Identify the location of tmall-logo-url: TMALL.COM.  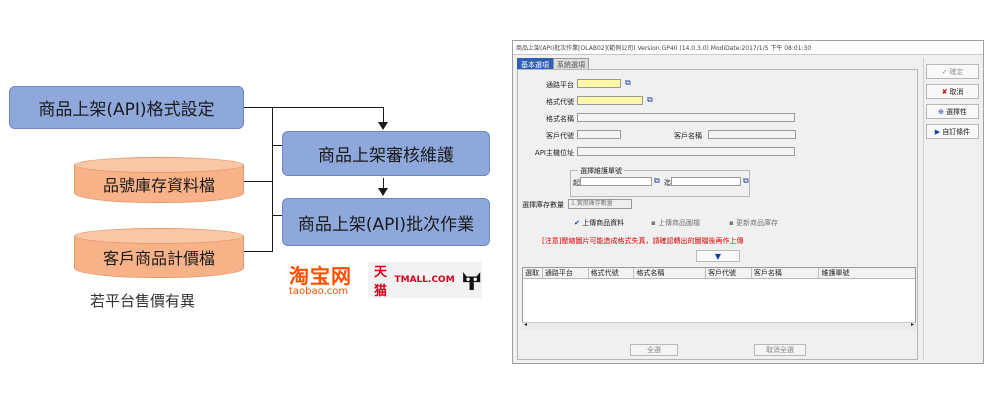
(424, 280).